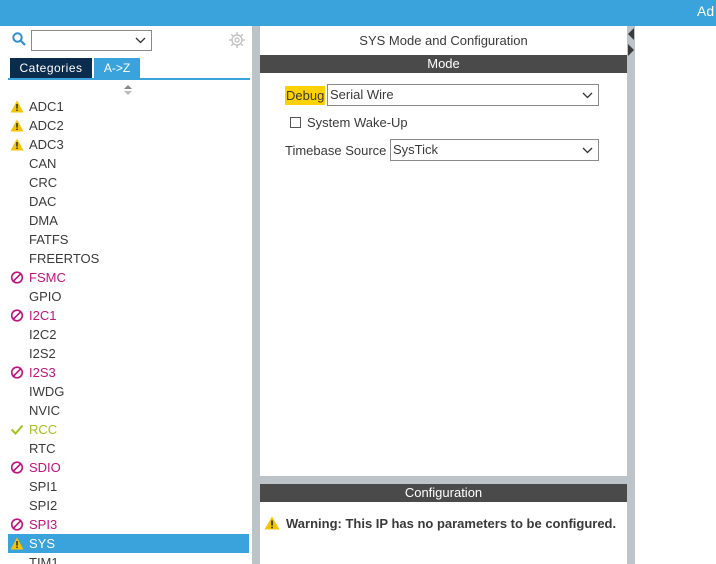  Describe the element at coordinates (443, 493) in the screenshot. I see `configuration-header: Configuration` at that location.